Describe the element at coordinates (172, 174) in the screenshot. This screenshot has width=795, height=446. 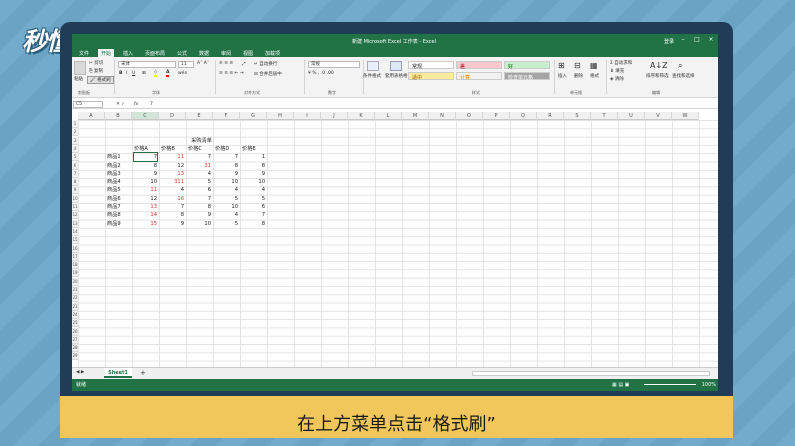
I see `price-cell: 13` at that location.